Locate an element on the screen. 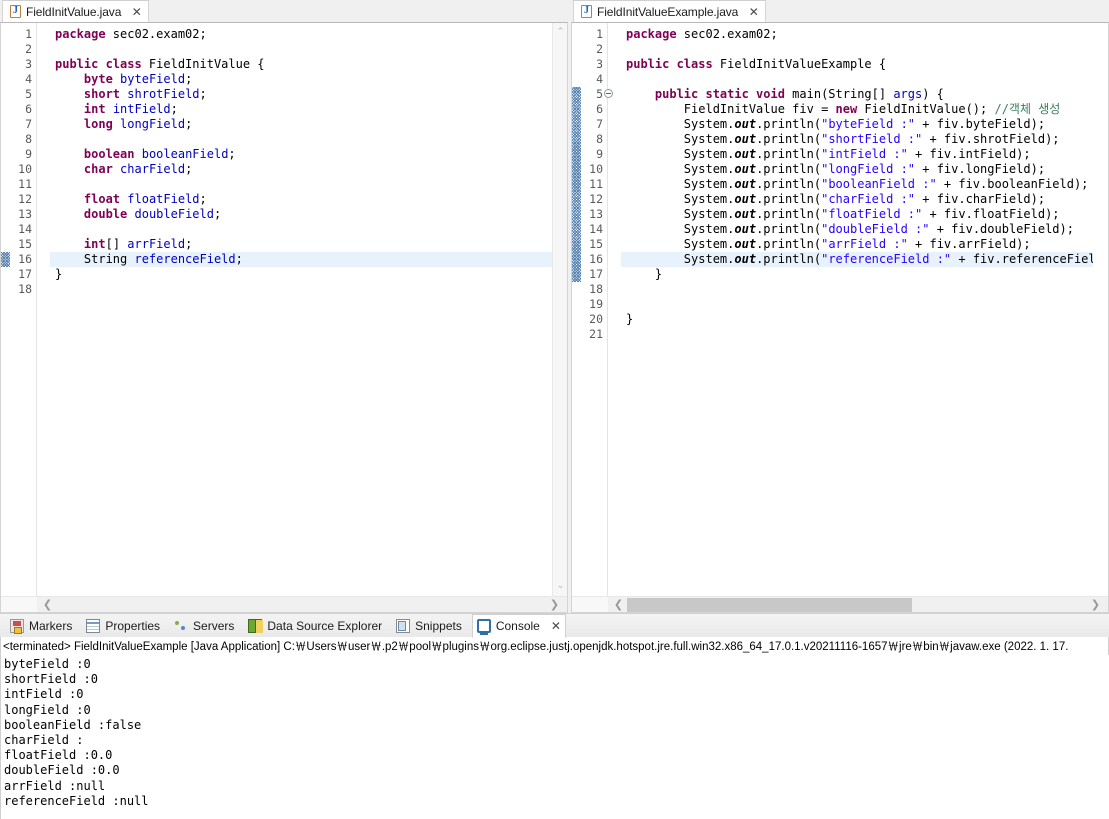 This screenshot has height=819, width=1109. annotation-ruler-right is located at coordinates (576, 309).